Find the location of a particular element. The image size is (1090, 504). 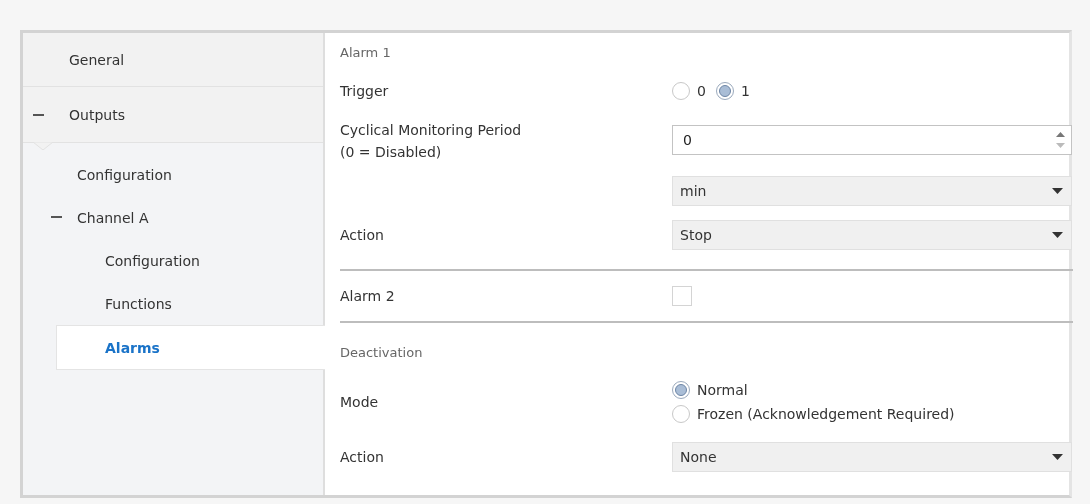

dropdown: min is located at coordinates (872, 191).